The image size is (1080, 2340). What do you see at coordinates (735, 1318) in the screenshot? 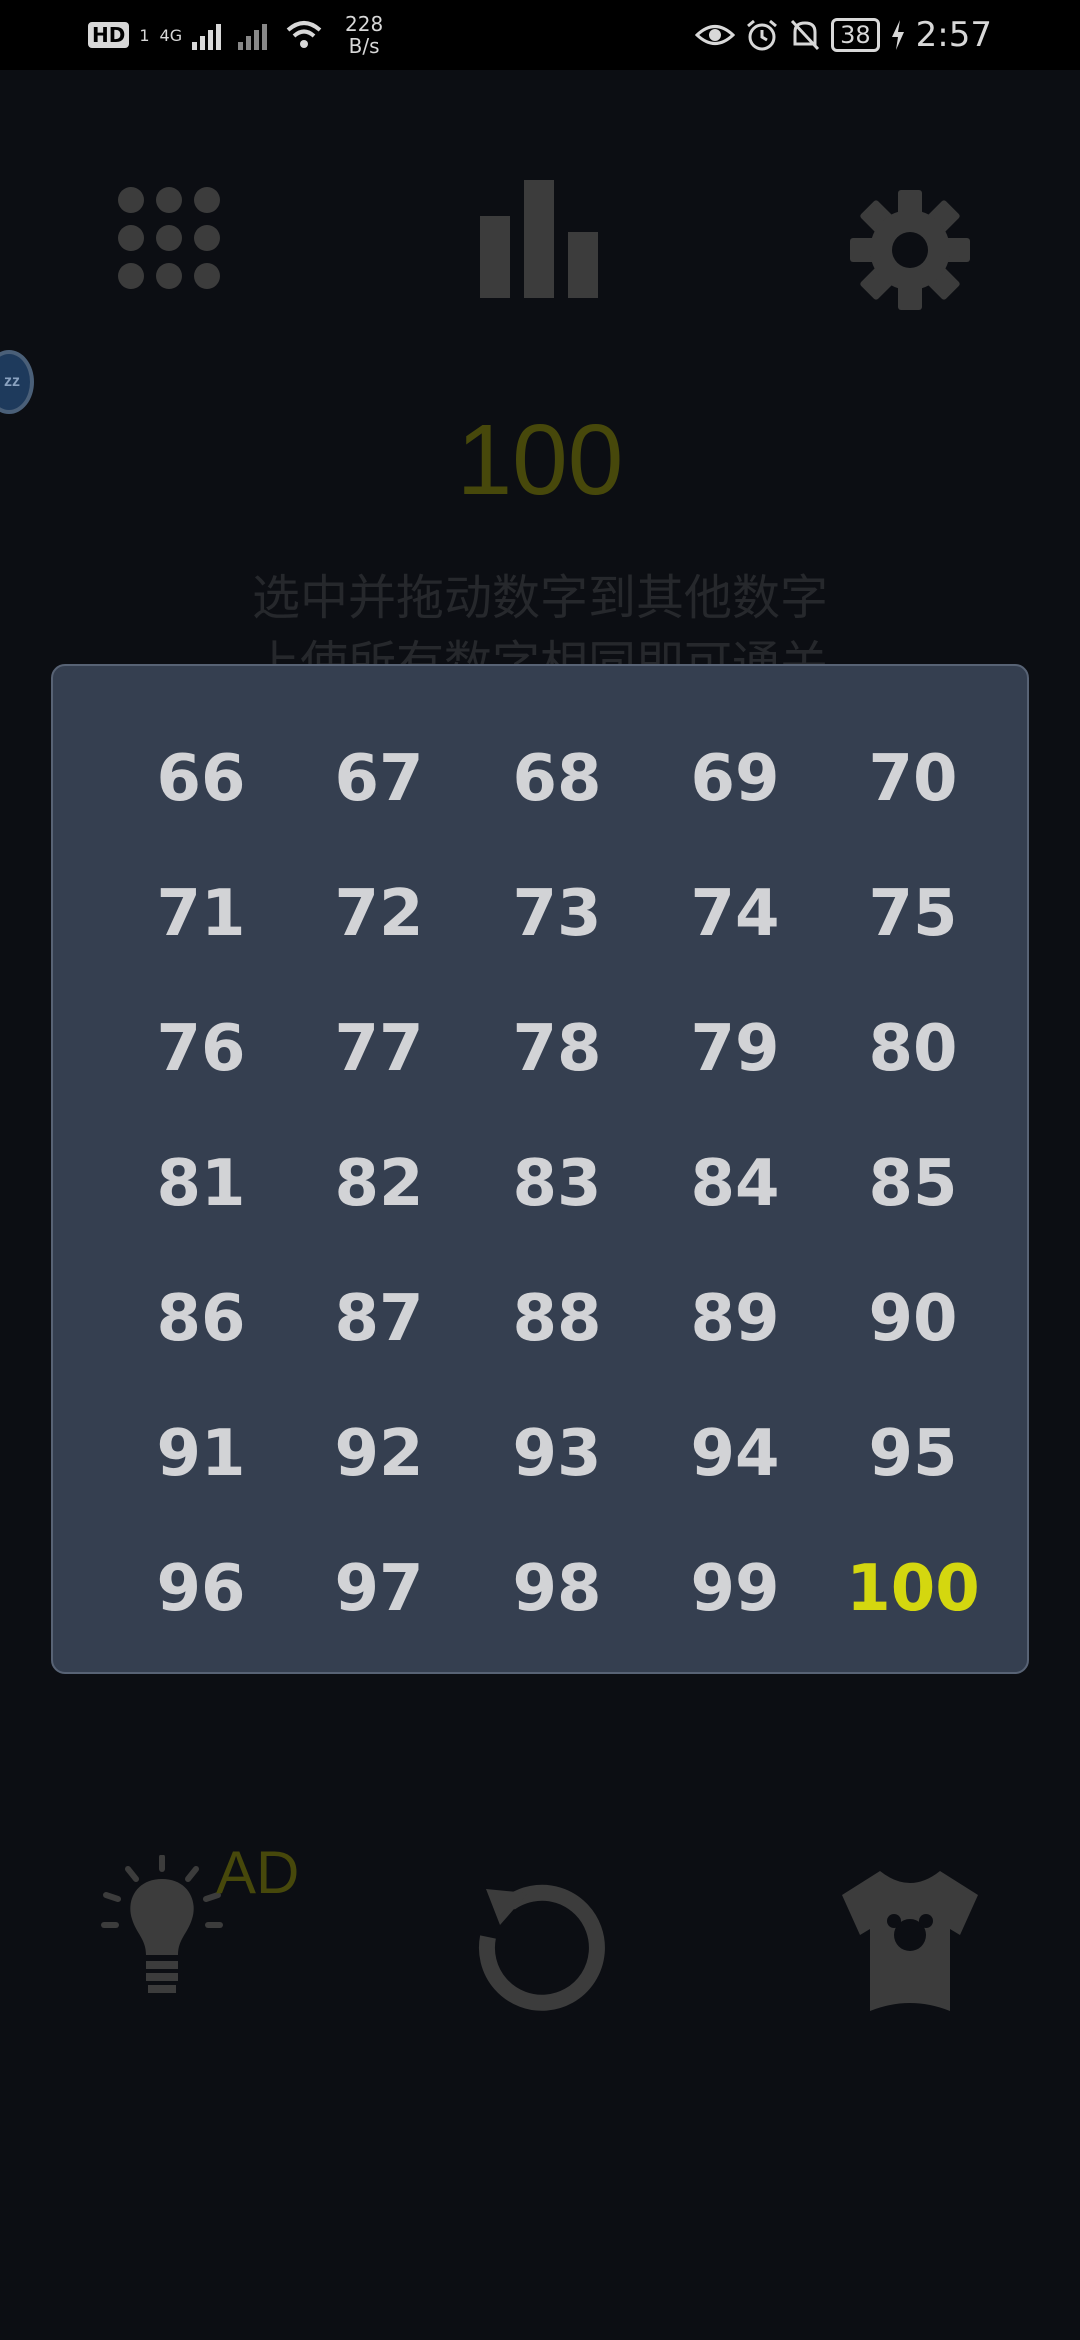
I see `level-button-89: 89` at bounding box center [735, 1318].